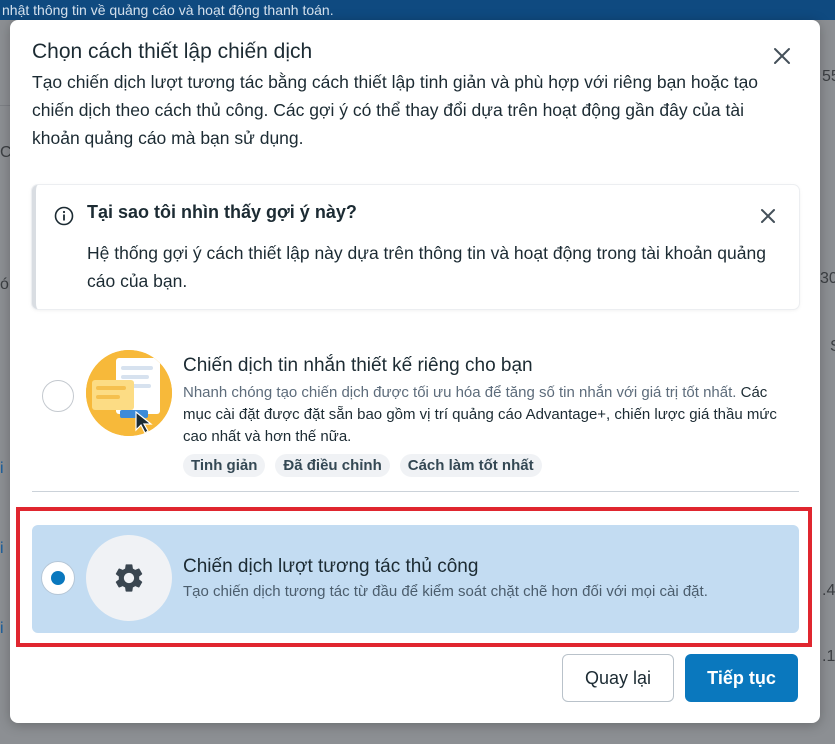 The height and width of the screenshot is (744, 835). I want to click on background-fragment: 30, so click(827, 278).